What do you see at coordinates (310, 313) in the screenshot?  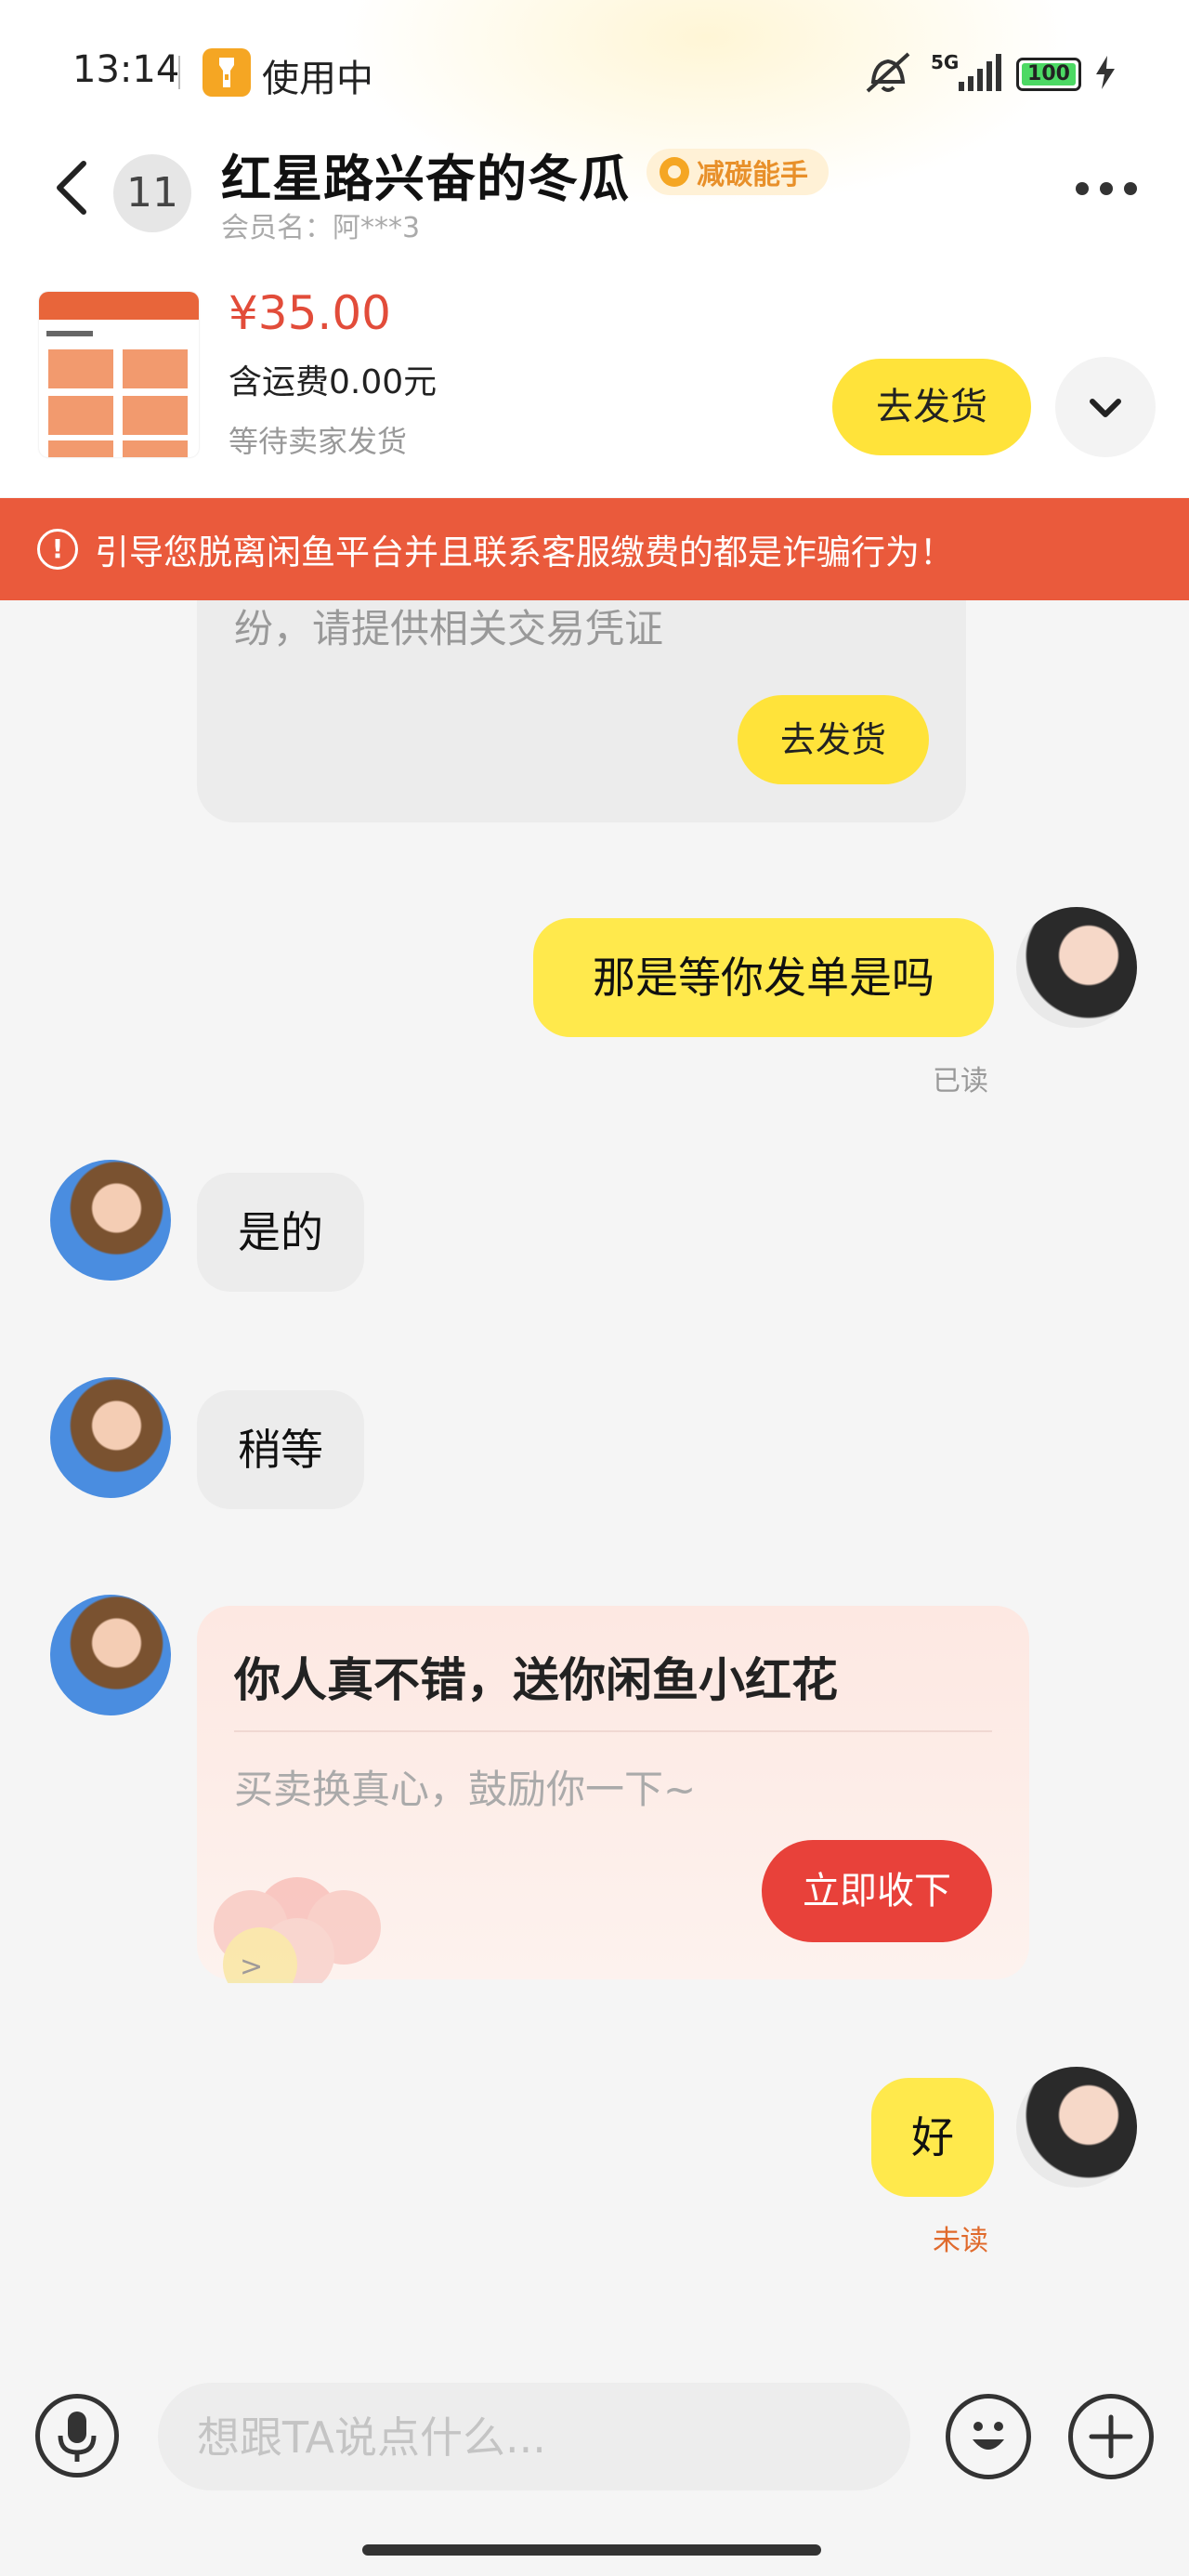 I see `product-price: ¥35.00` at bounding box center [310, 313].